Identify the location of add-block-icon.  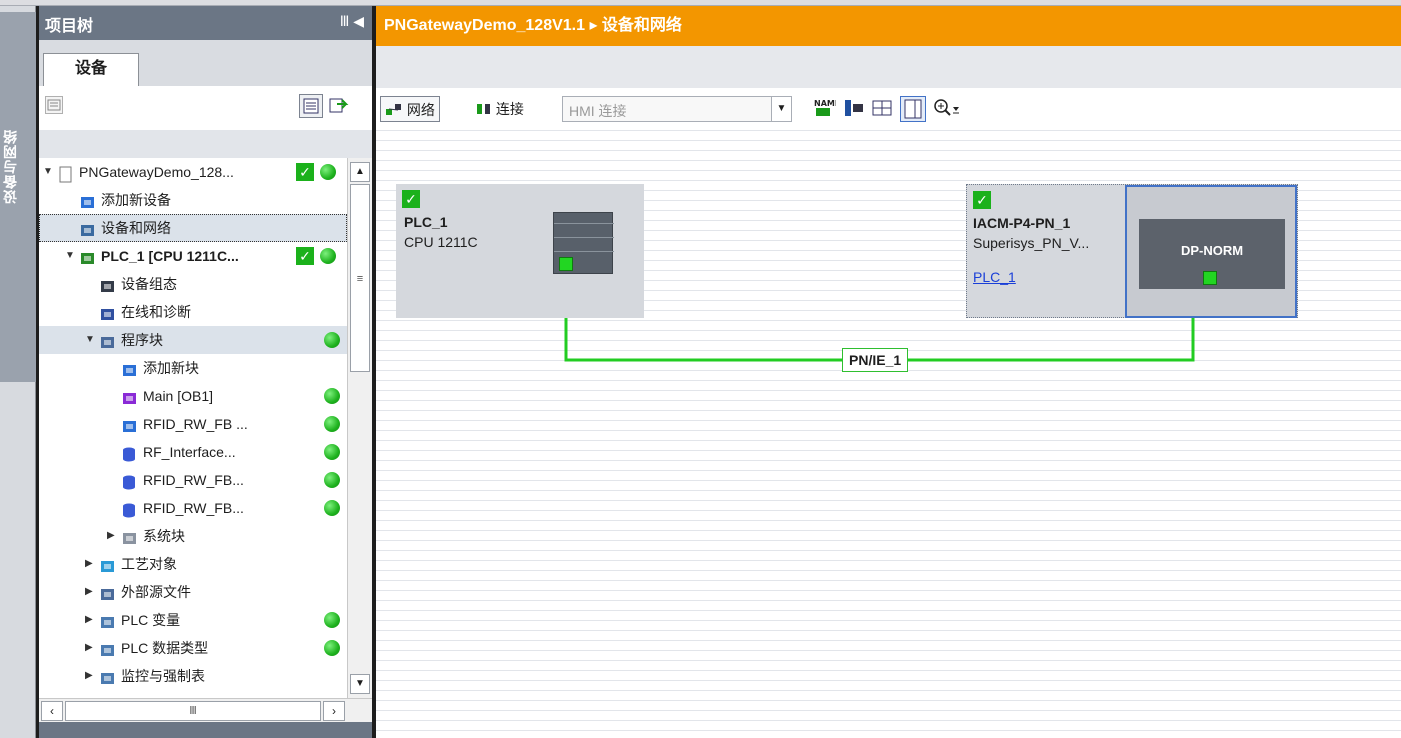
(129, 368).